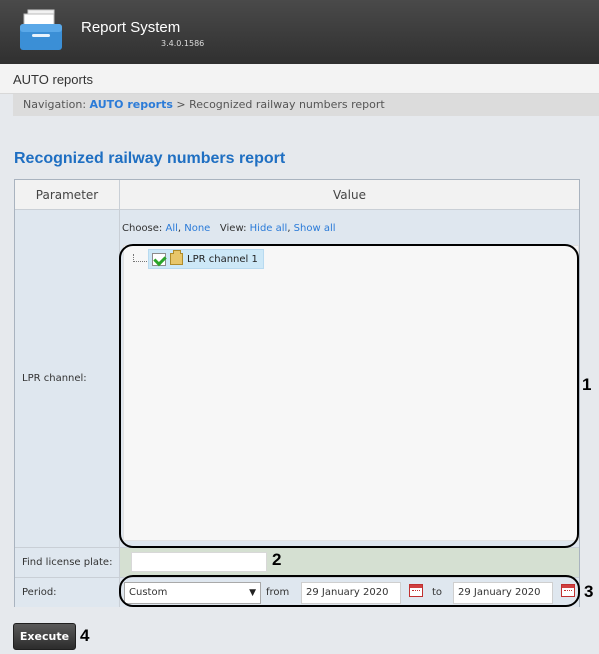 This screenshot has height=654, width=599. Describe the element at coordinates (277, 559) in the screenshot. I see `callout-number-2: 2` at that location.